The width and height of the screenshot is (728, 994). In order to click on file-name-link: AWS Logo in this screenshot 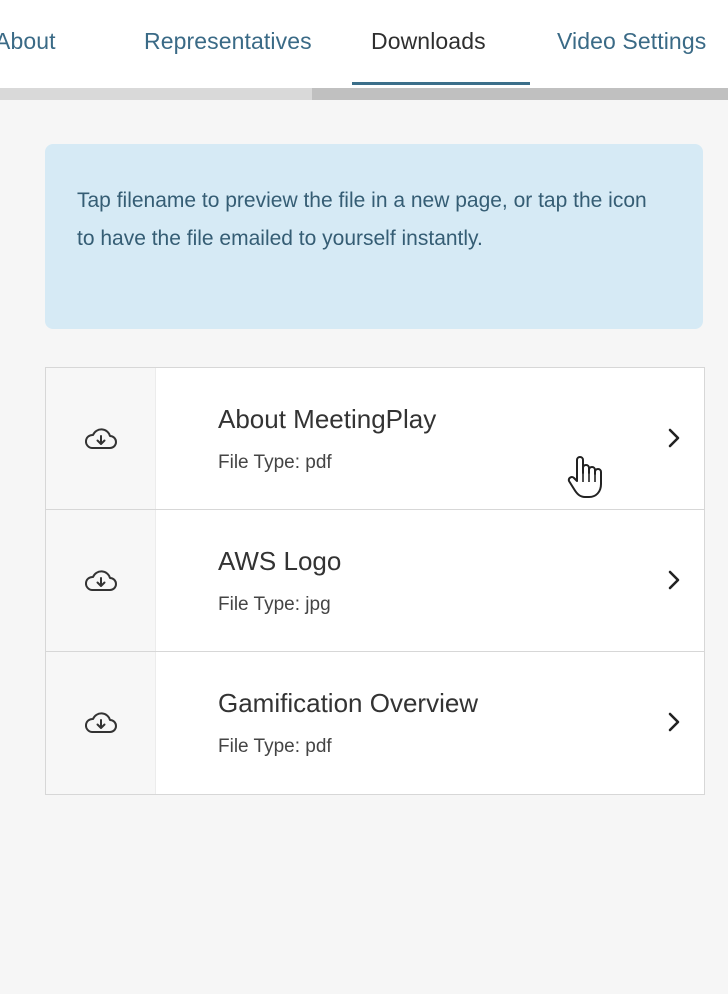, I will do `click(279, 561)`.